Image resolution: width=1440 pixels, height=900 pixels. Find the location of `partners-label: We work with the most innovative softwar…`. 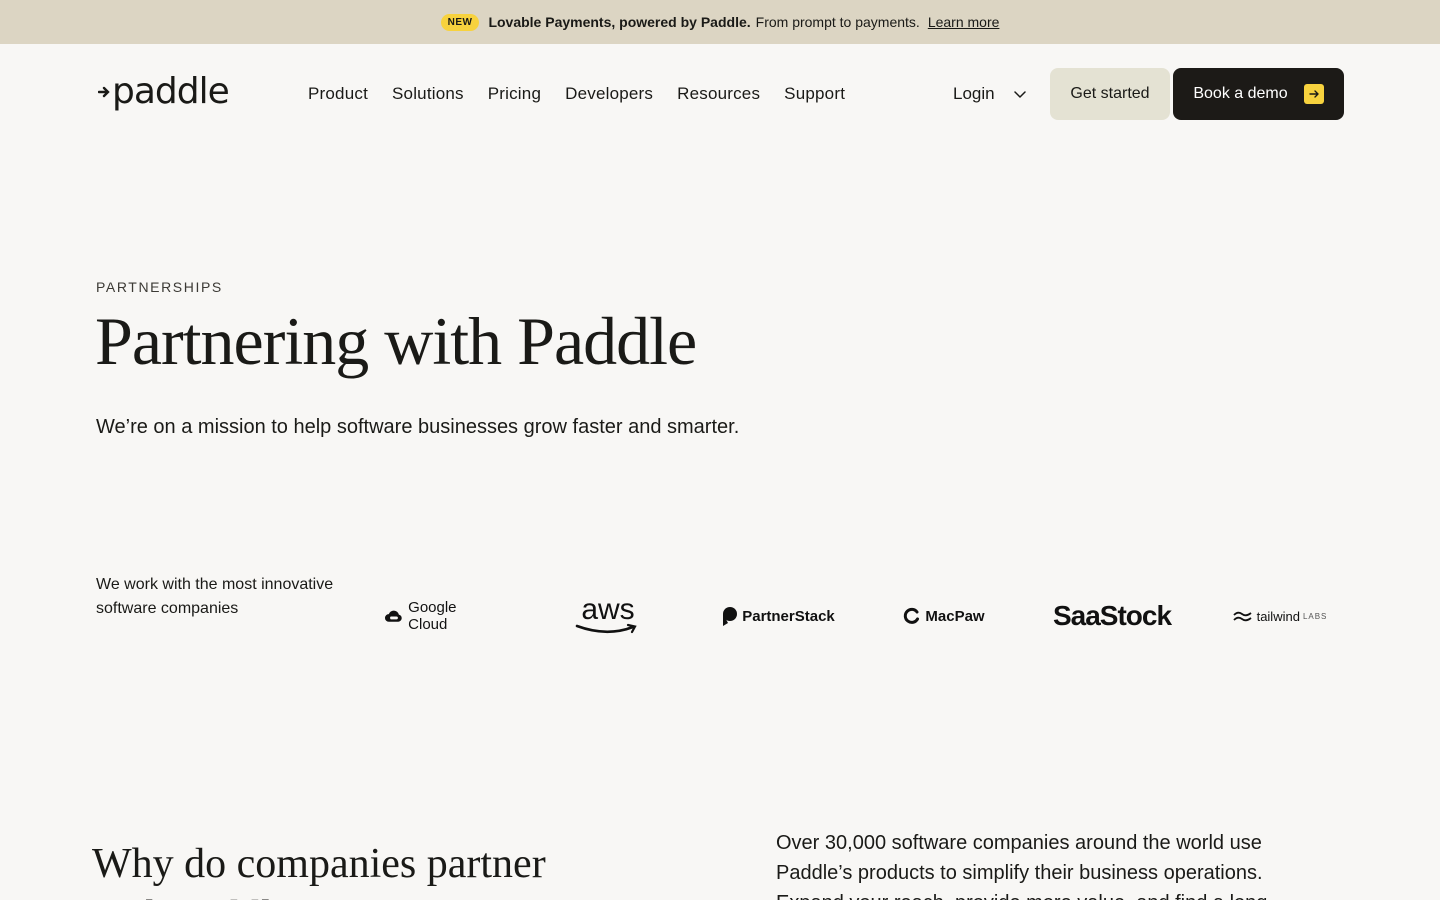

partners-label: We work with the most innovative softwar… is located at coordinates (215, 596).